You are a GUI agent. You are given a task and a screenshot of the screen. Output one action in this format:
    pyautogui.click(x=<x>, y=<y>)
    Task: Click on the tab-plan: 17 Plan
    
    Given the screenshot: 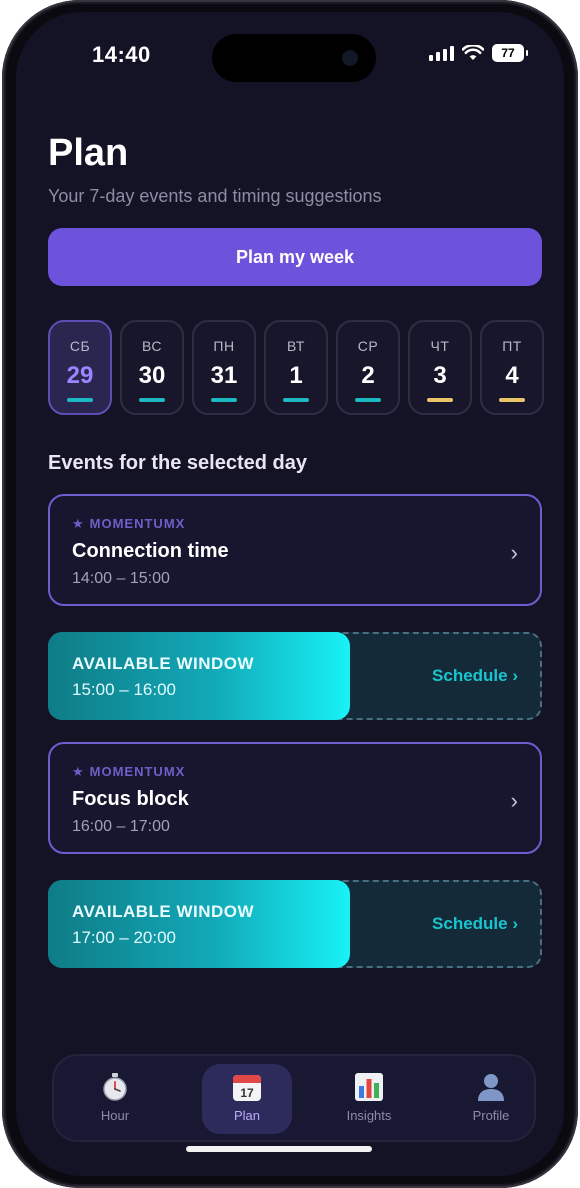 What is the action you would take?
    pyautogui.click(x=247, y=1099)
    